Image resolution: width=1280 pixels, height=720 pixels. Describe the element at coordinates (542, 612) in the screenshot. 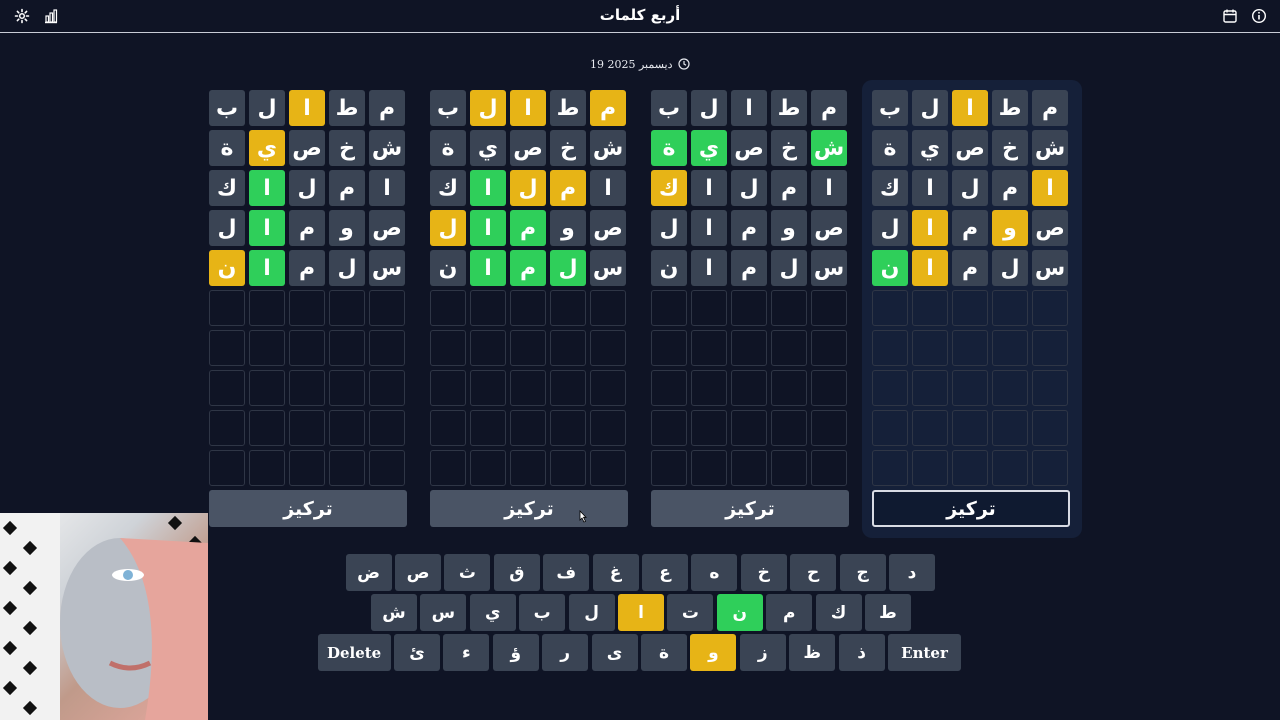

I see `keyboard-key: ب` at that location.